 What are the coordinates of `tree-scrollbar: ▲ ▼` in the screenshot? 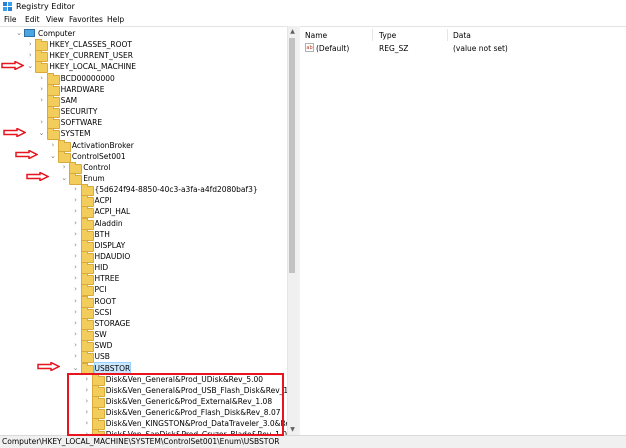 It's located at (292, 230).